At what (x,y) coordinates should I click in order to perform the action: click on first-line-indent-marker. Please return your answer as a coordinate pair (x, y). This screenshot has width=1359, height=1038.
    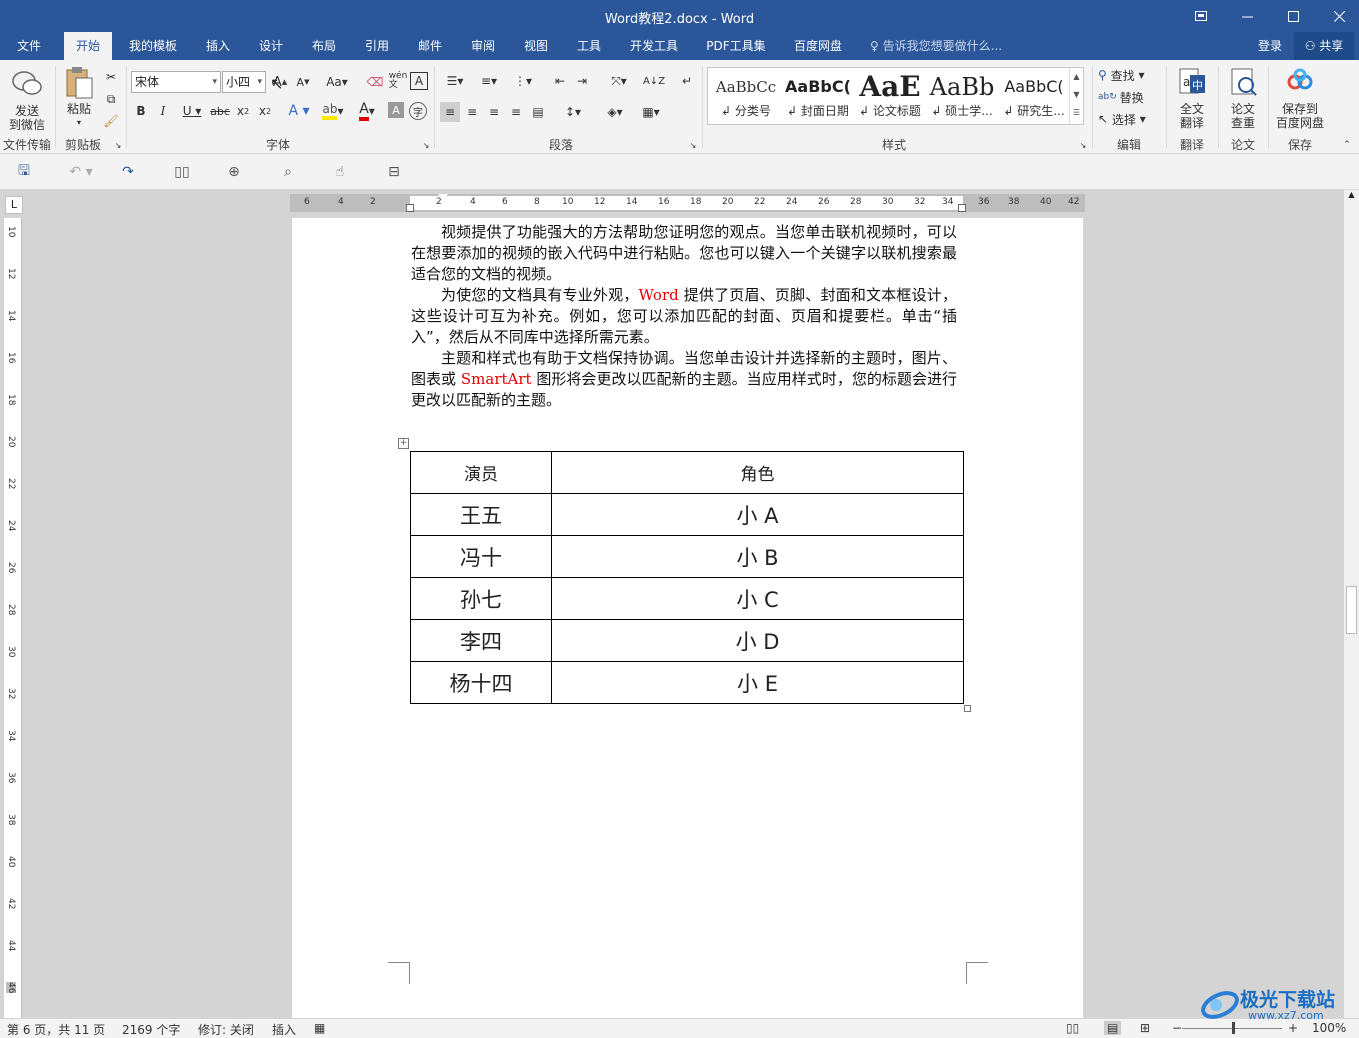
    Looking at the image, I should click on (443, 197).